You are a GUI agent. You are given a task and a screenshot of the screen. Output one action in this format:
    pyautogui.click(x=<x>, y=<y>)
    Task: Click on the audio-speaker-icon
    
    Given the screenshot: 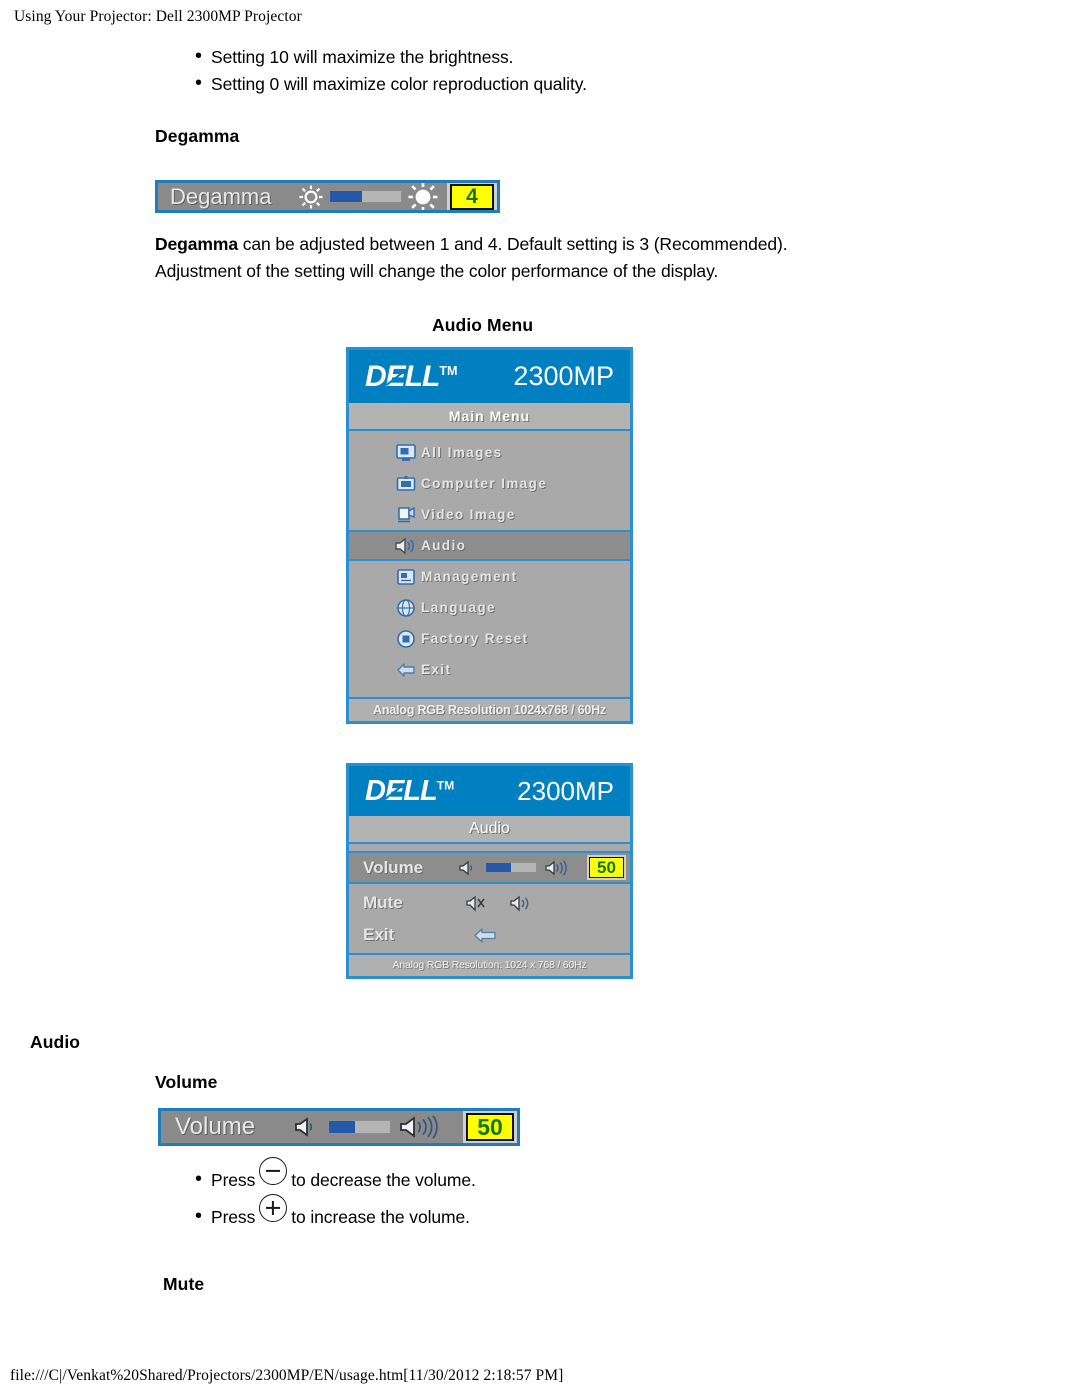 What is the action you would take?
    pyautogui.click(x=406, y=546)
    